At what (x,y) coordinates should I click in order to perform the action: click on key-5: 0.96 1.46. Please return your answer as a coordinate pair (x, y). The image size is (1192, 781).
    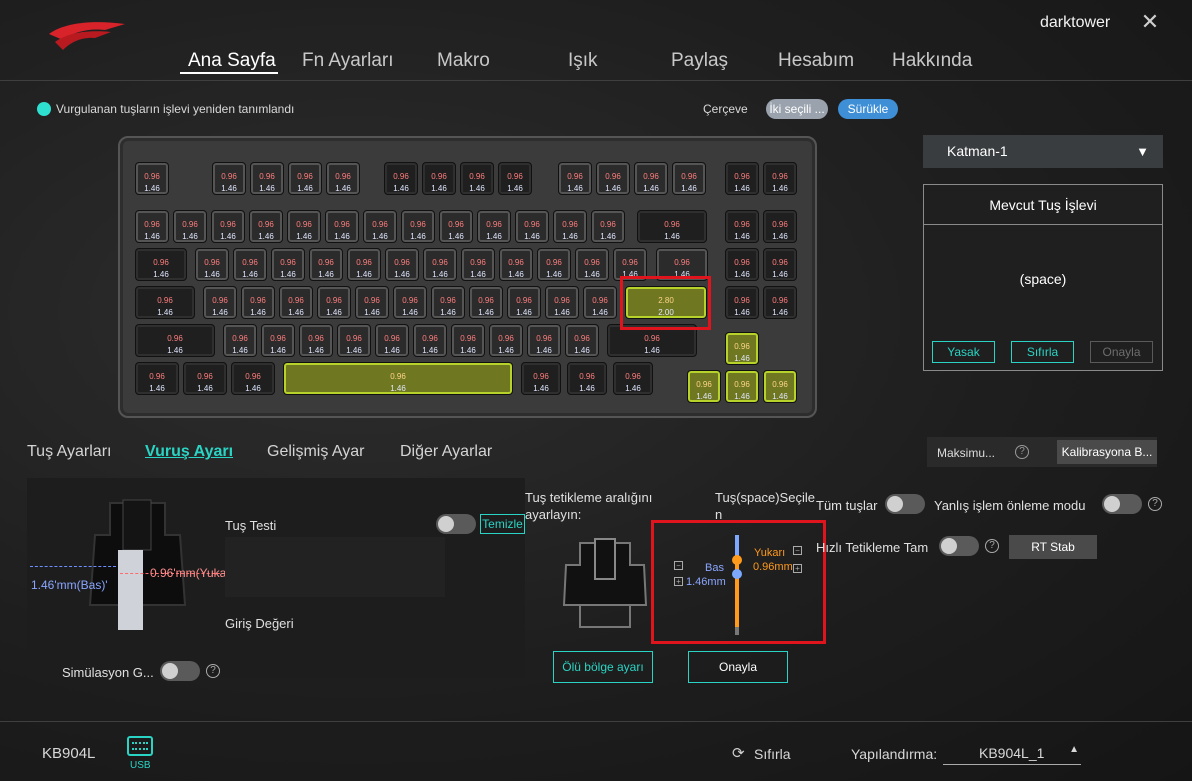
    Looking at the image, I should click on (401, 178).